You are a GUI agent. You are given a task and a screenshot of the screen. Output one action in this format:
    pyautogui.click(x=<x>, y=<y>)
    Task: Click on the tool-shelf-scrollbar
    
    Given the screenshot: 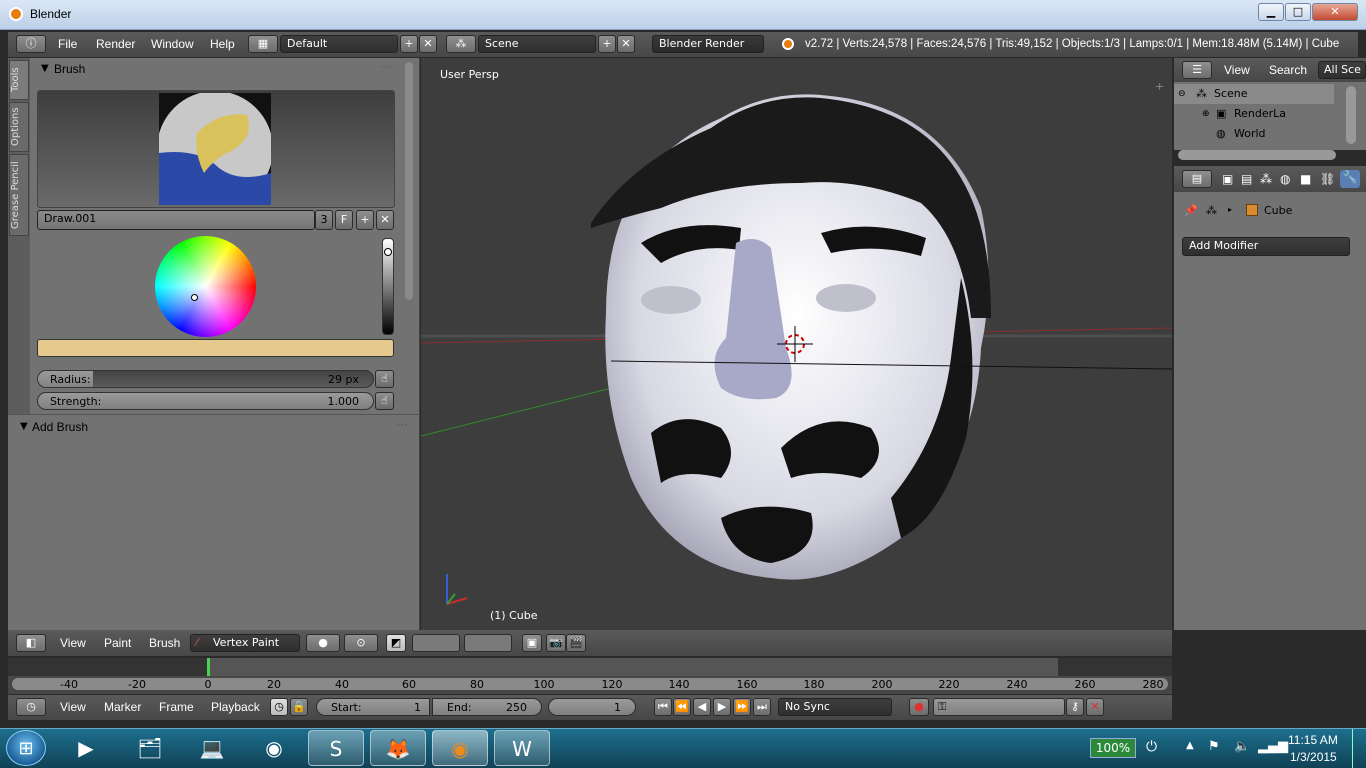 What is the action you would take?
    pyautogui.click(x=409, y=181)
    